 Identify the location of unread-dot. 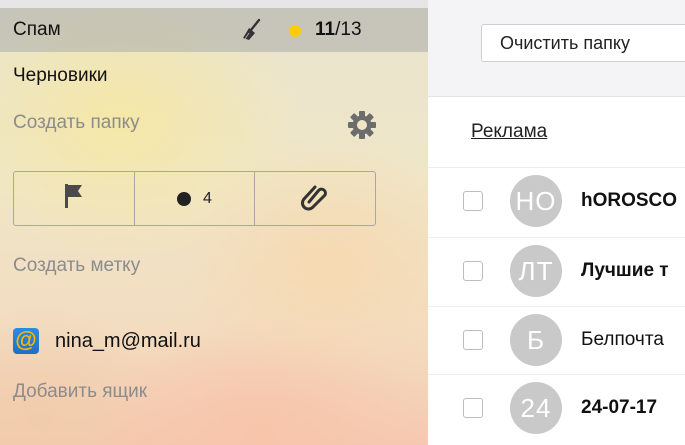
(295, 31).